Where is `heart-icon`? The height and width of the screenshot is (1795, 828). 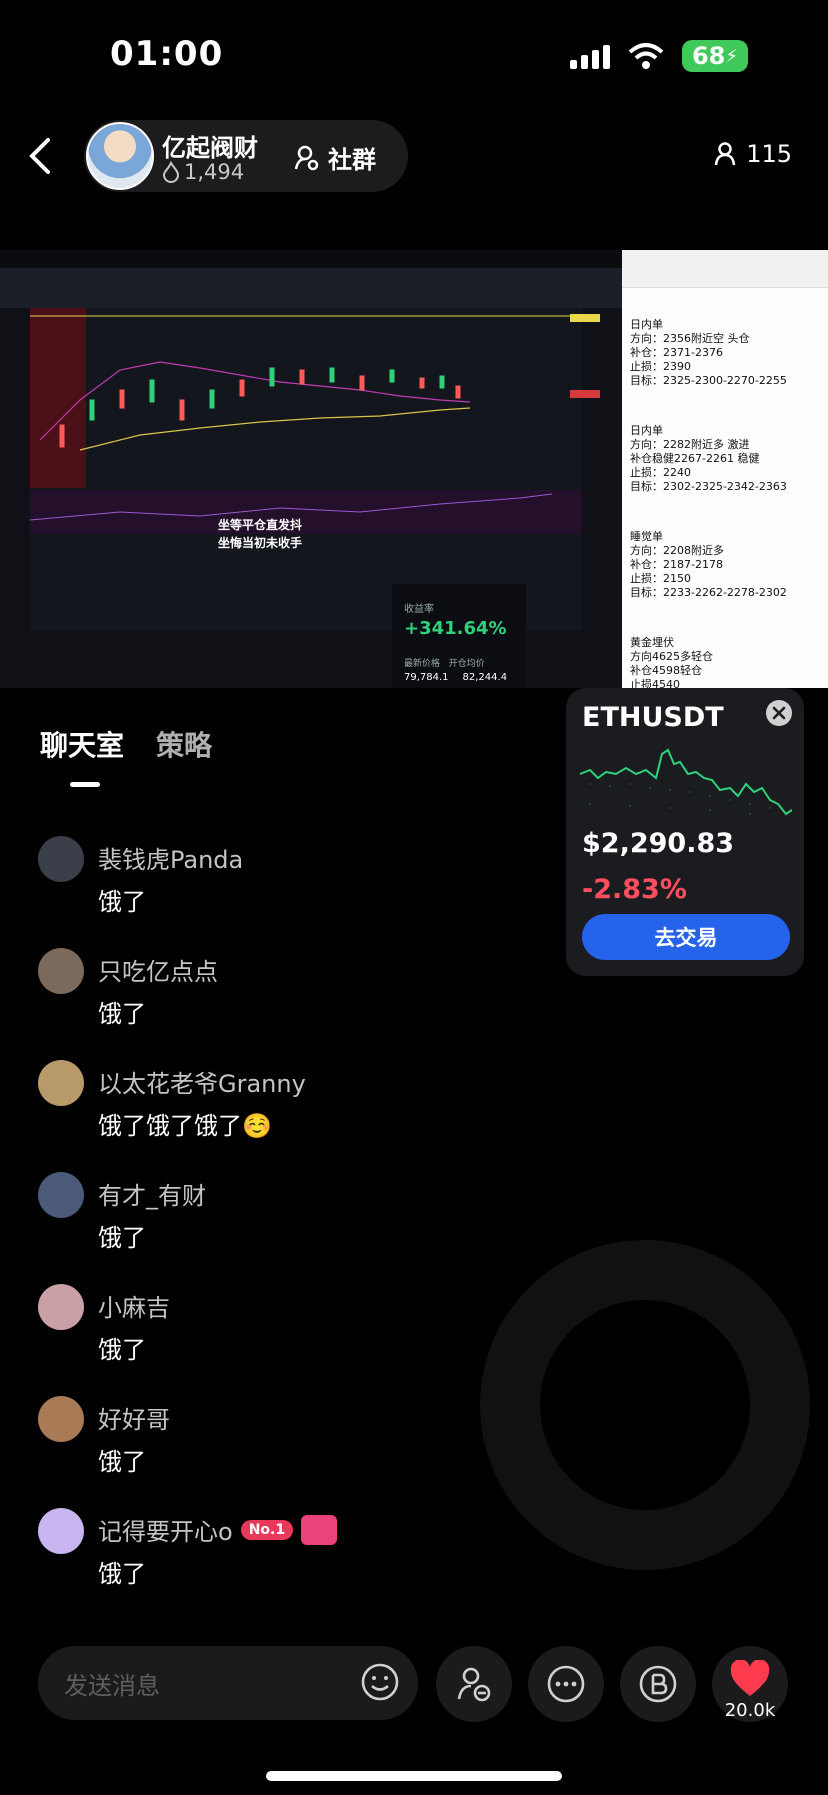 heart-icon is located at coordinates (750, 1678).